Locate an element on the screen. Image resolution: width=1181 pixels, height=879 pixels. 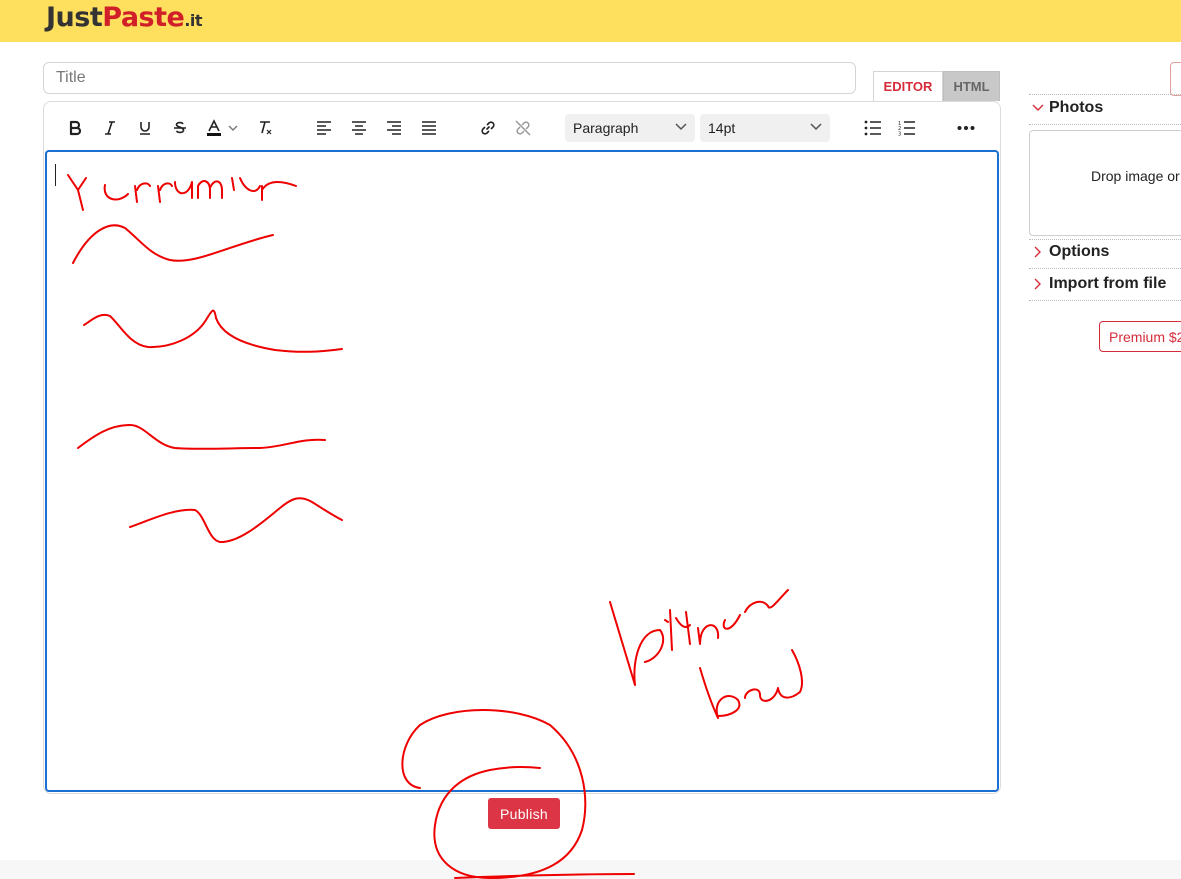
import-label: Import from file is located at coordinates (1108, 283).